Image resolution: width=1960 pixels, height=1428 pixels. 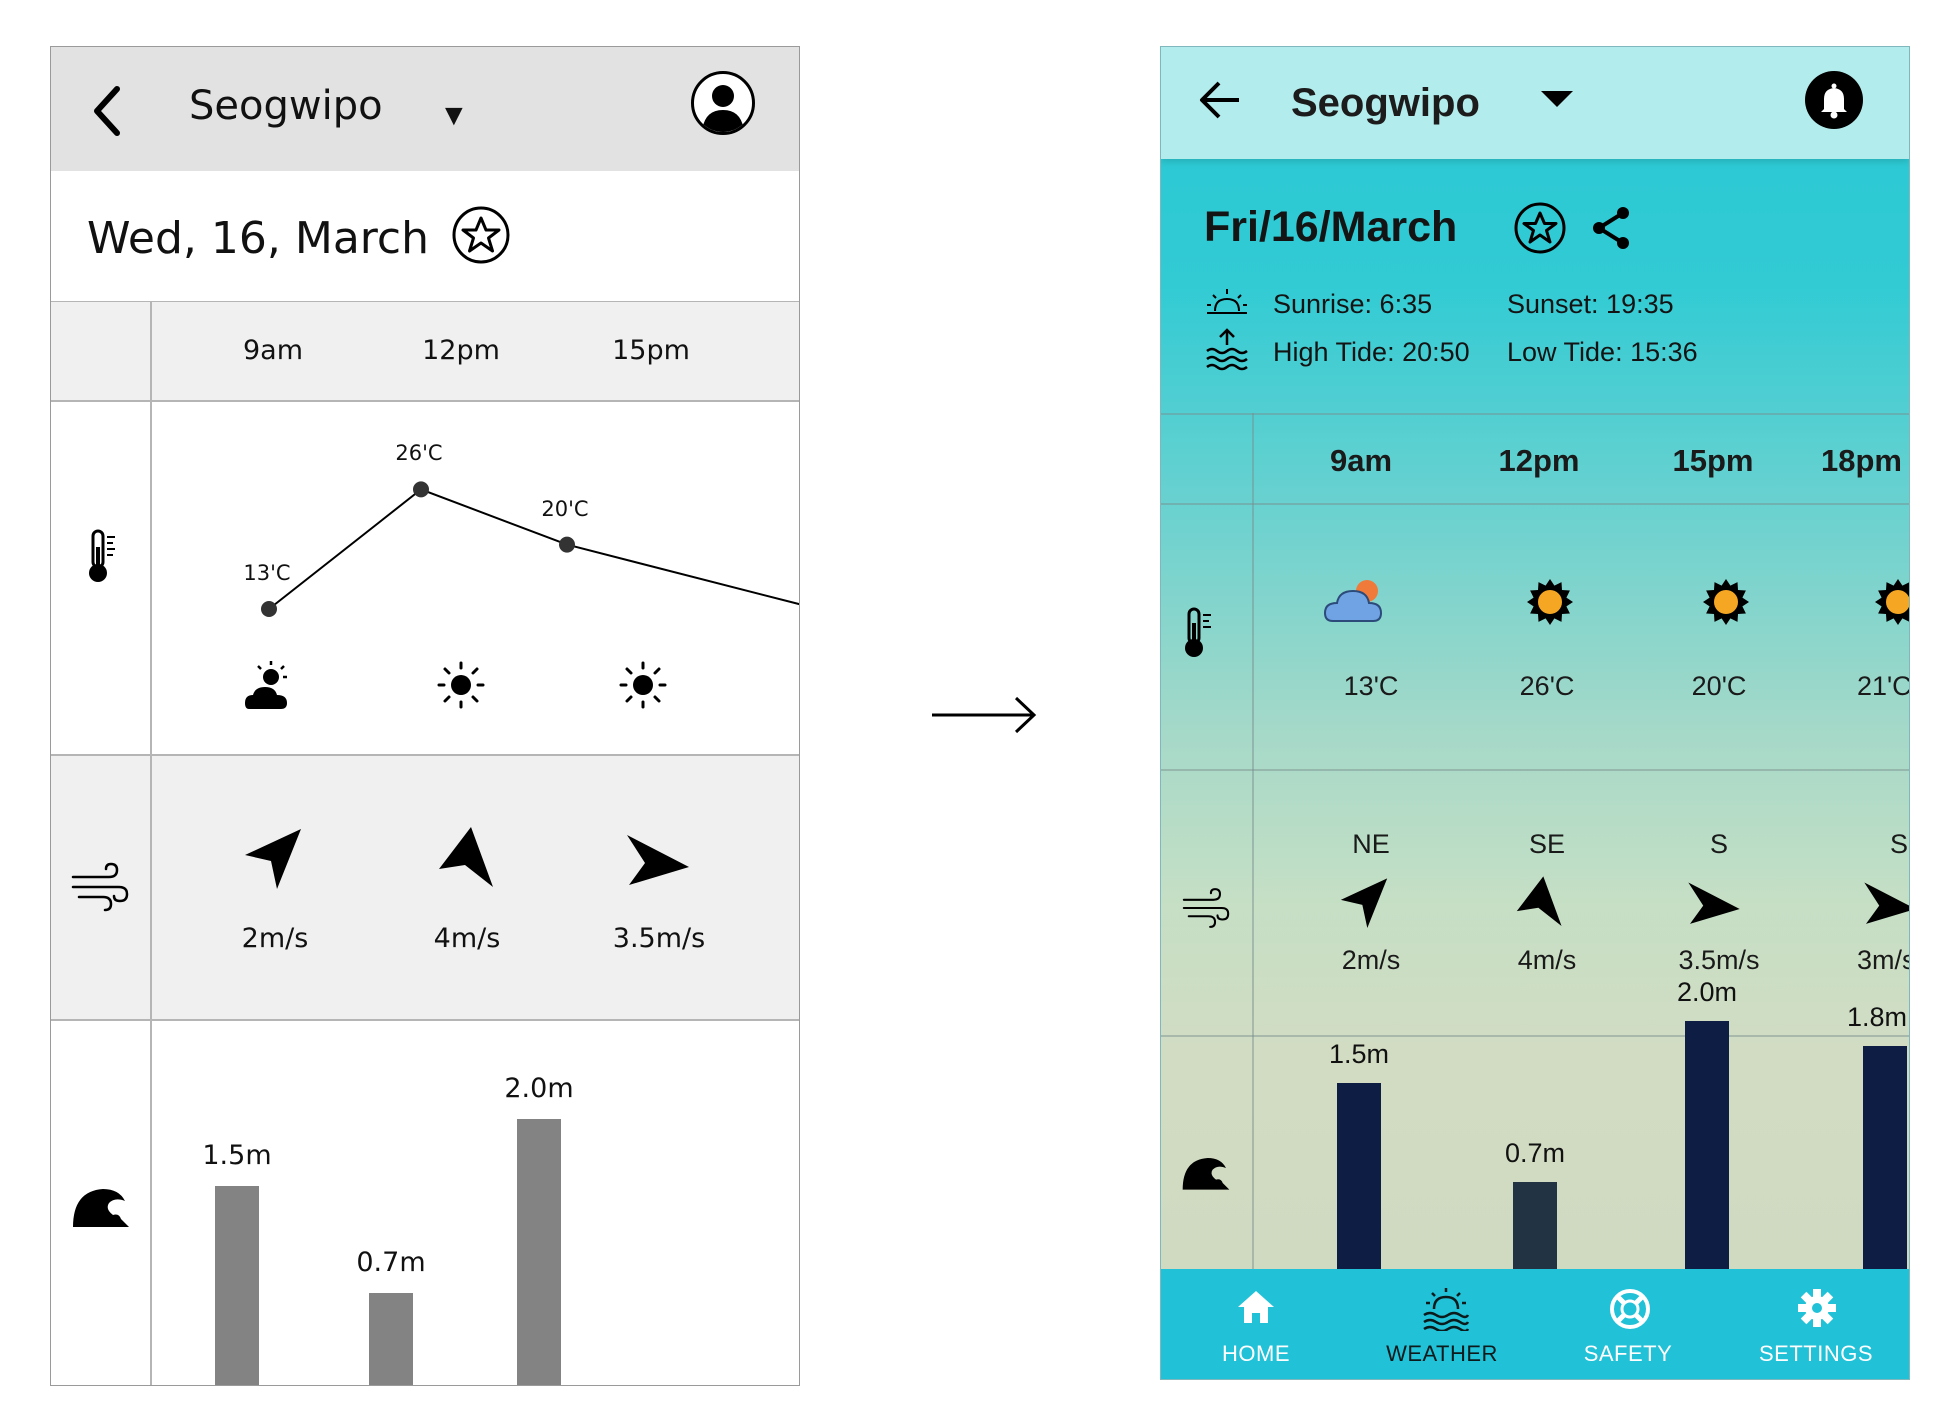 What do you see at coordinates (1602, 352) in the screenshot?
I see `low-tide-text: Low Tide: 15:36` at bounding box center [1602, 352].